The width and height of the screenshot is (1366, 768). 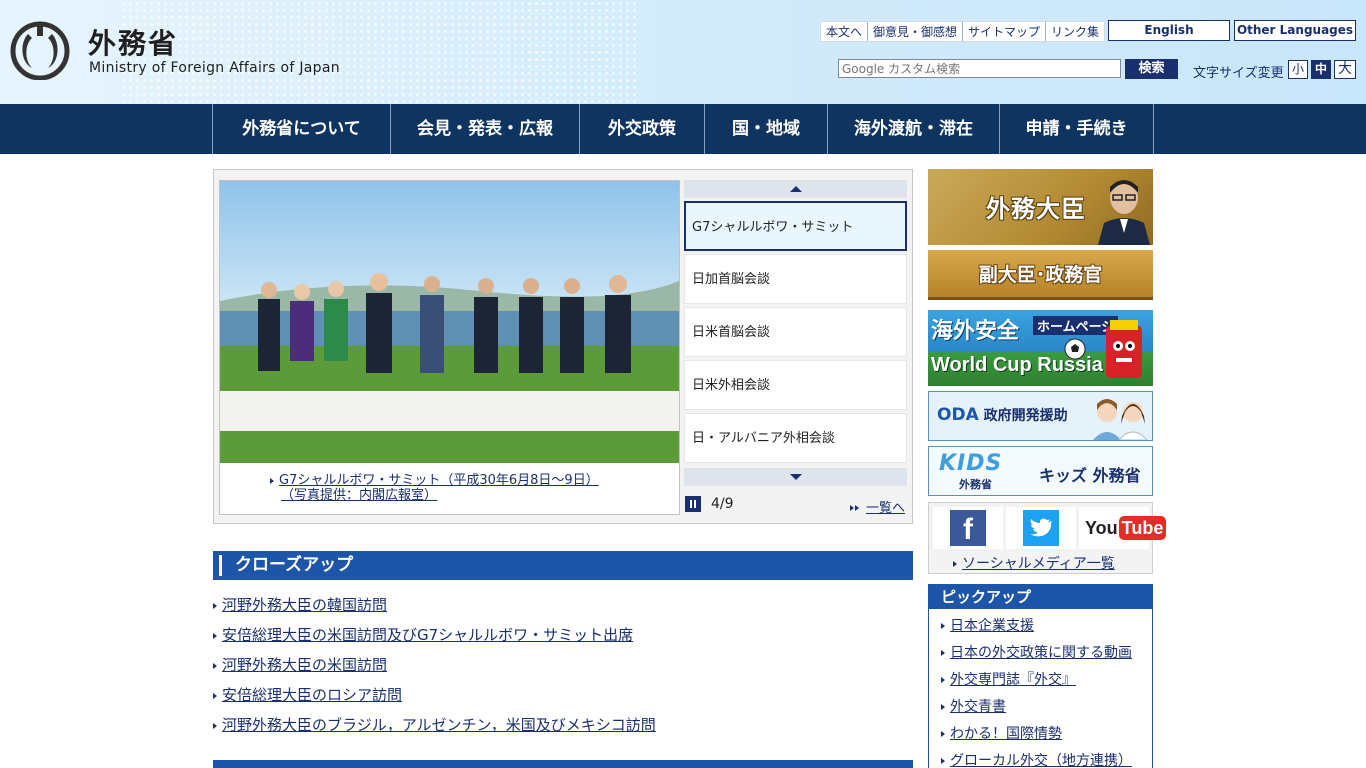 I want to click on kids-logo-sub: 外務省, so click(x=975, y=484).